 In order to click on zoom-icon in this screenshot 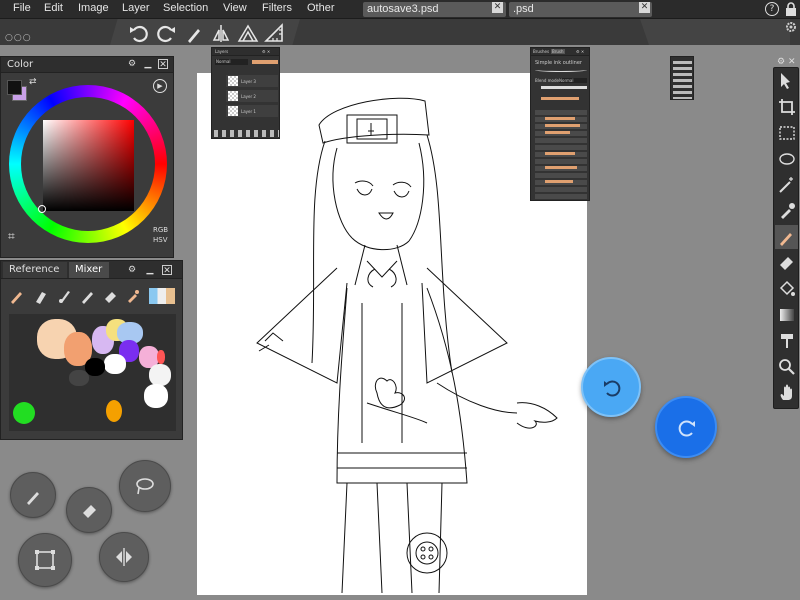, I will do `click(787, 367)`.